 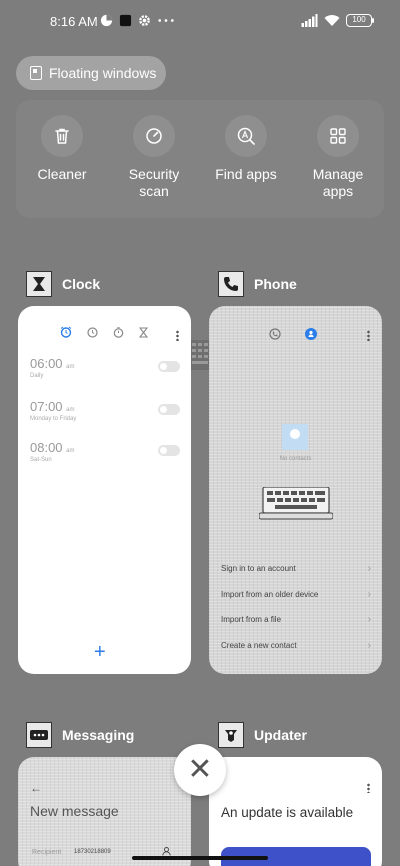 What do you see at coordinates (47, 852) in the screenshot?
I see `recipient-label: Recipient` at bounding box center [47, 852].